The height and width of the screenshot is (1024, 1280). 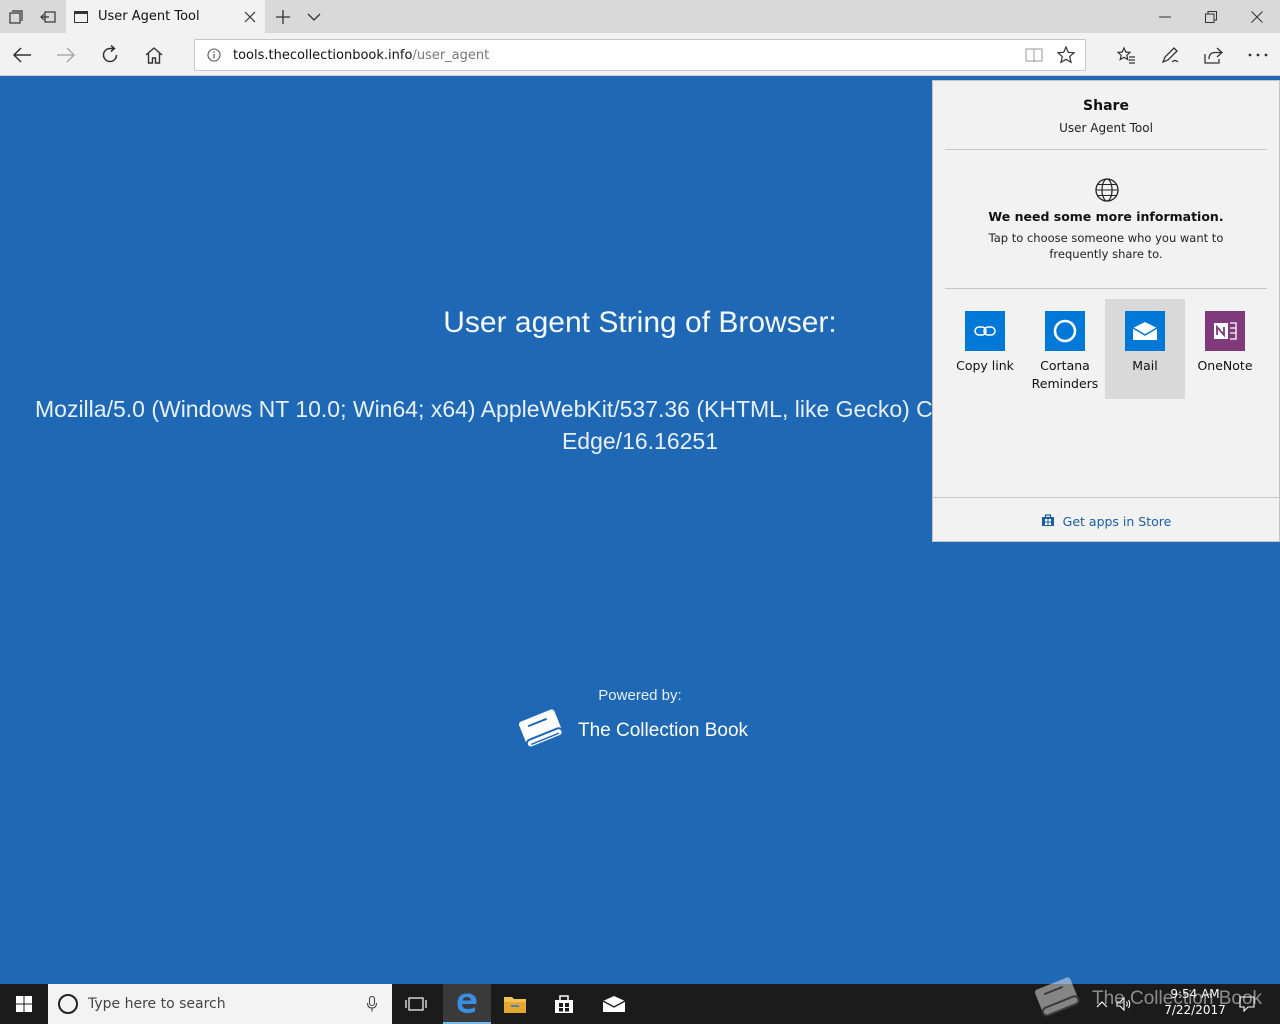 What do you see at coordinates (214, 55) in the screenshot?
I see `site-info-icon` at bounding box center [214, 55].